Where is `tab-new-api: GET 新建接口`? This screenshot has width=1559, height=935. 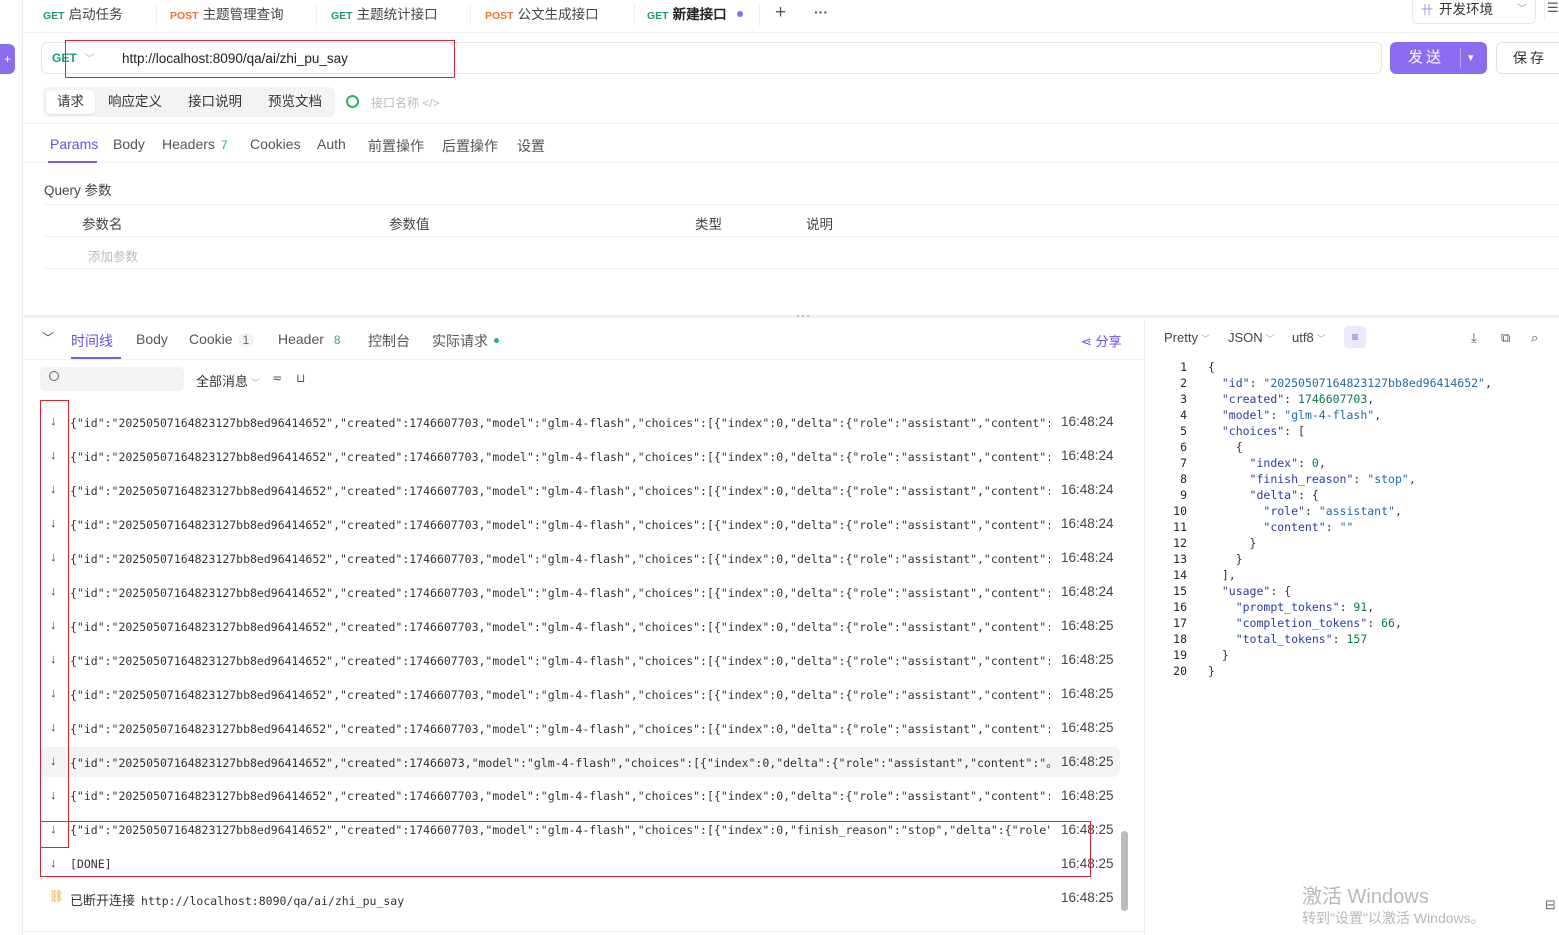 tab-new-api: GET 新建接口 is located at coordinates (695, 16).